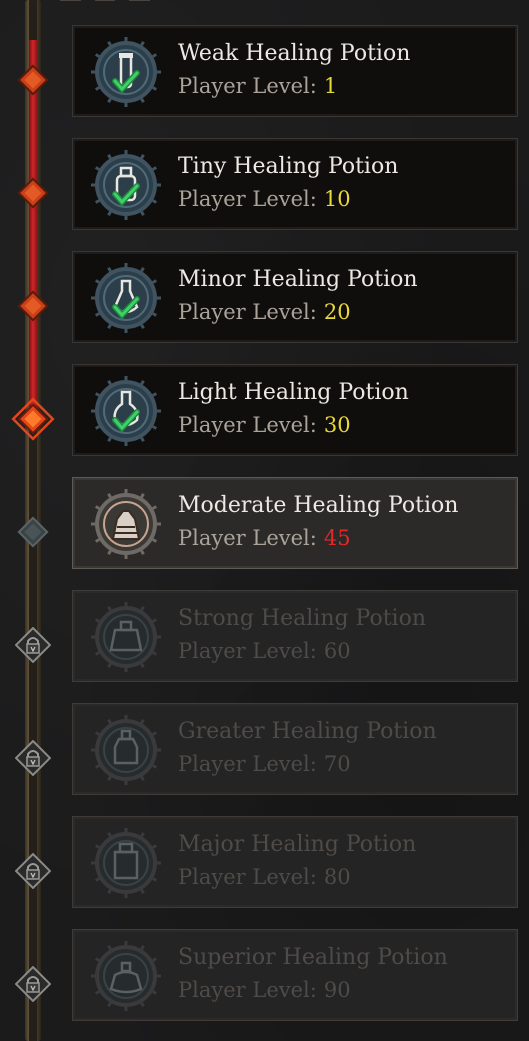  What do you see at coordinates (288, 166) in the screenshot?
I see `potion-name: Tiny Healing Potion` at bounding box center [288, 166].